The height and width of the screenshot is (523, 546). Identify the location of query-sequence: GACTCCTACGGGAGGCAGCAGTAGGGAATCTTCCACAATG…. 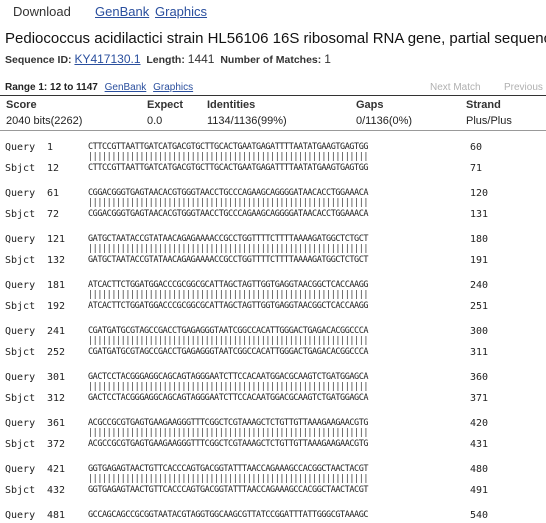
(228, 377).